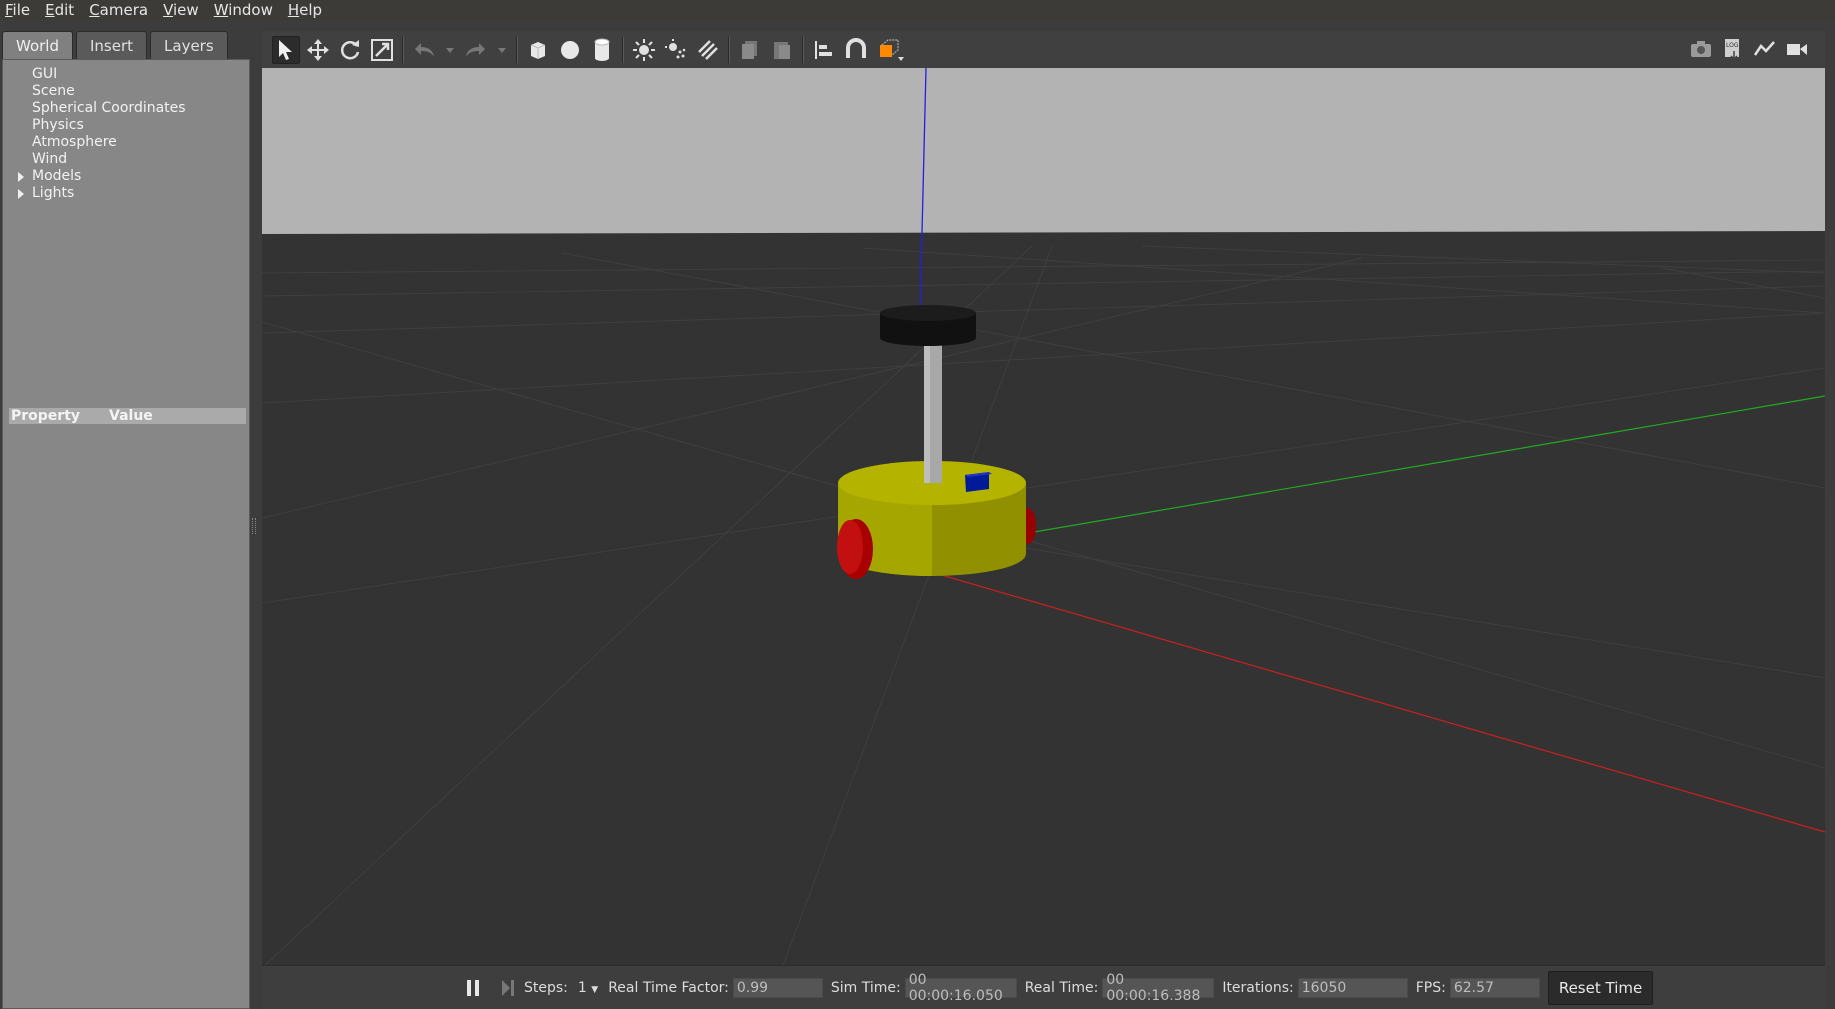  Describe the element at coordinates (777, 987) in the screenshot. I see `real-time-factor-field: 0.99` at that location.